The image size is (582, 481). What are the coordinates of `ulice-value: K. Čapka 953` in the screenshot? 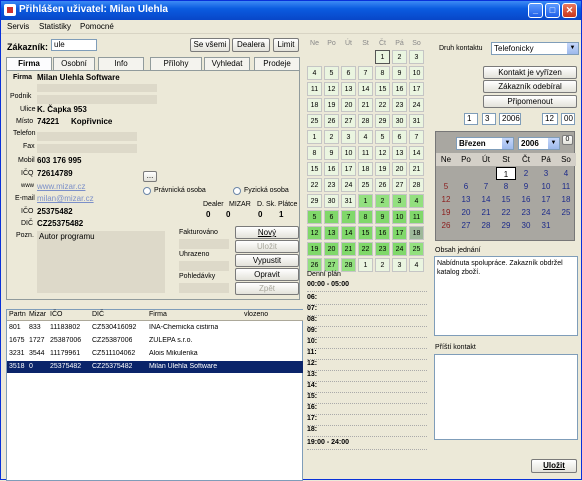 It's located at (62, 109).